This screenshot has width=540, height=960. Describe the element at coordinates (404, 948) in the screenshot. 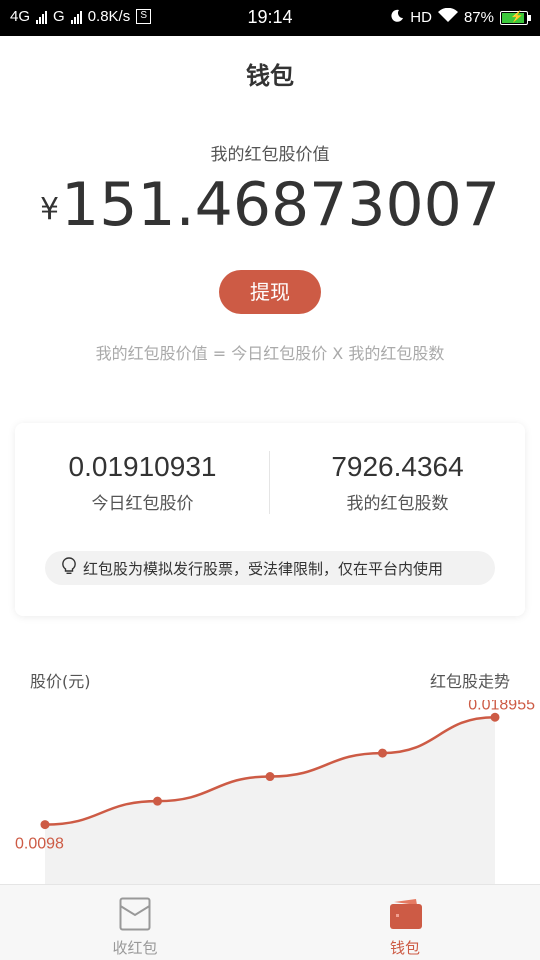

I see `tab-wallet-label: 钱包` at that location.